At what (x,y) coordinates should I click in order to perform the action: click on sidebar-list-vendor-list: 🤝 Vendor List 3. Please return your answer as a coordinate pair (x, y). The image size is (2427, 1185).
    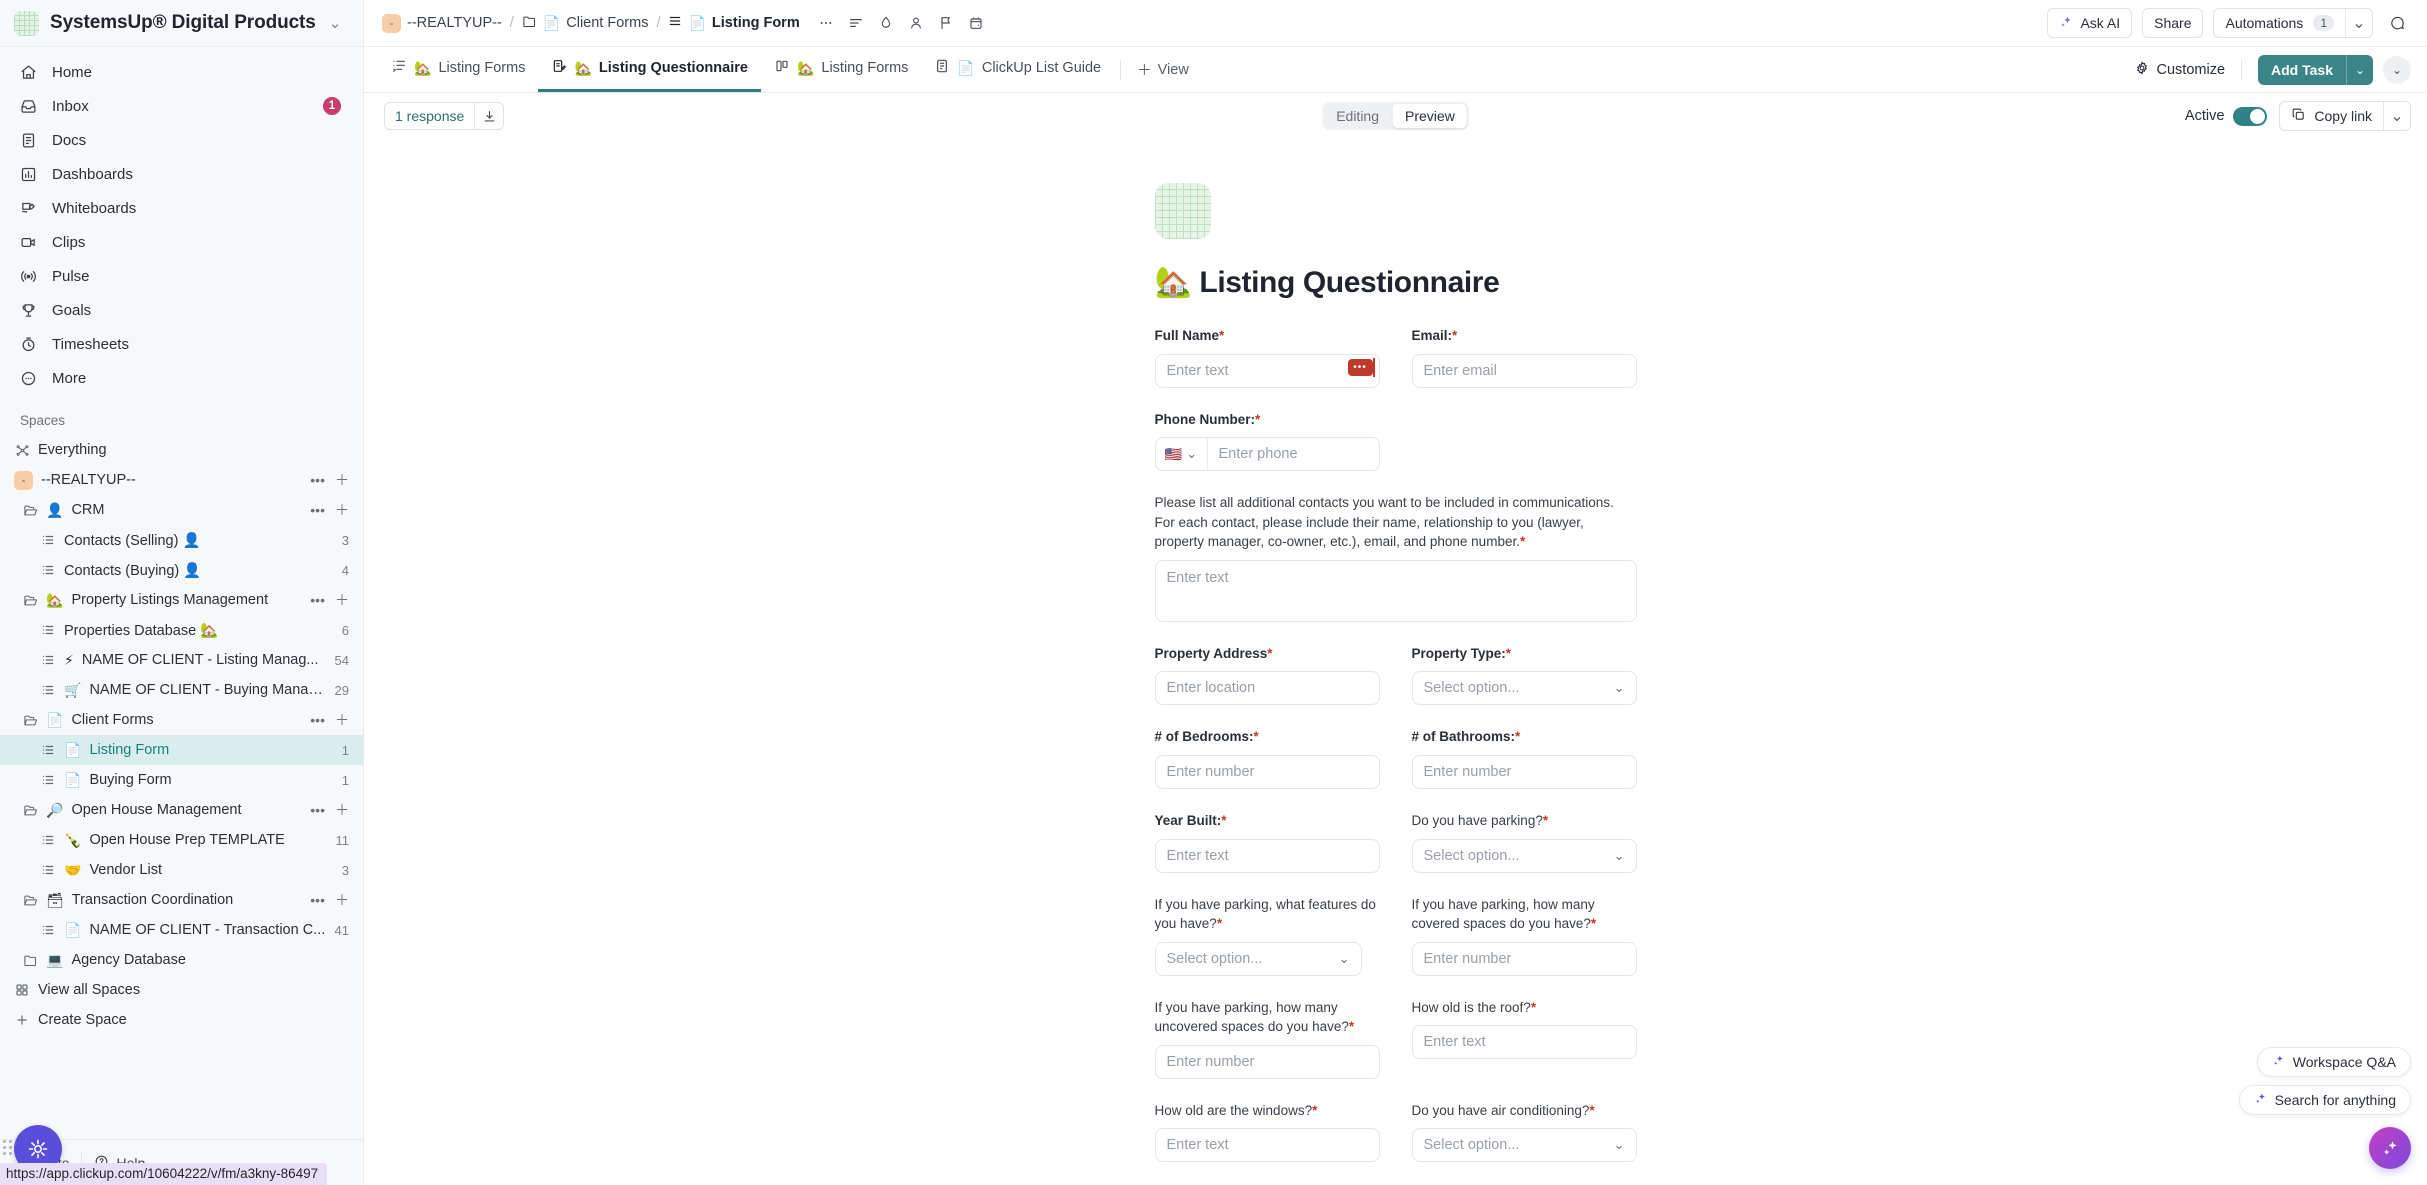
    Looking at the image, I should click on (181, 870).